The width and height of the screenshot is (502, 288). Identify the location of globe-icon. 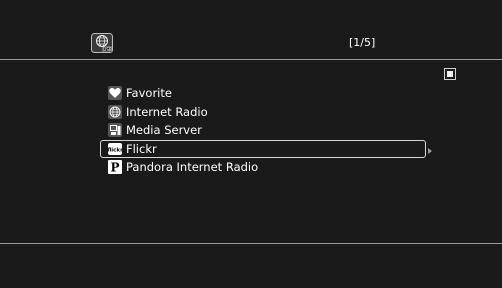
(115, 111).